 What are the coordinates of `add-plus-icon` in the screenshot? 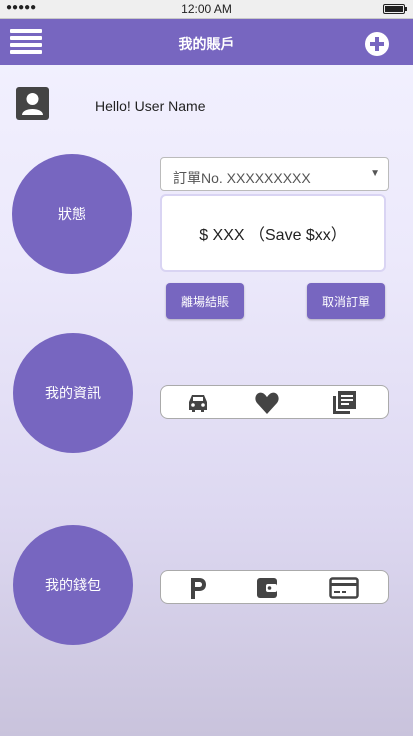 It's located at (377, 44).